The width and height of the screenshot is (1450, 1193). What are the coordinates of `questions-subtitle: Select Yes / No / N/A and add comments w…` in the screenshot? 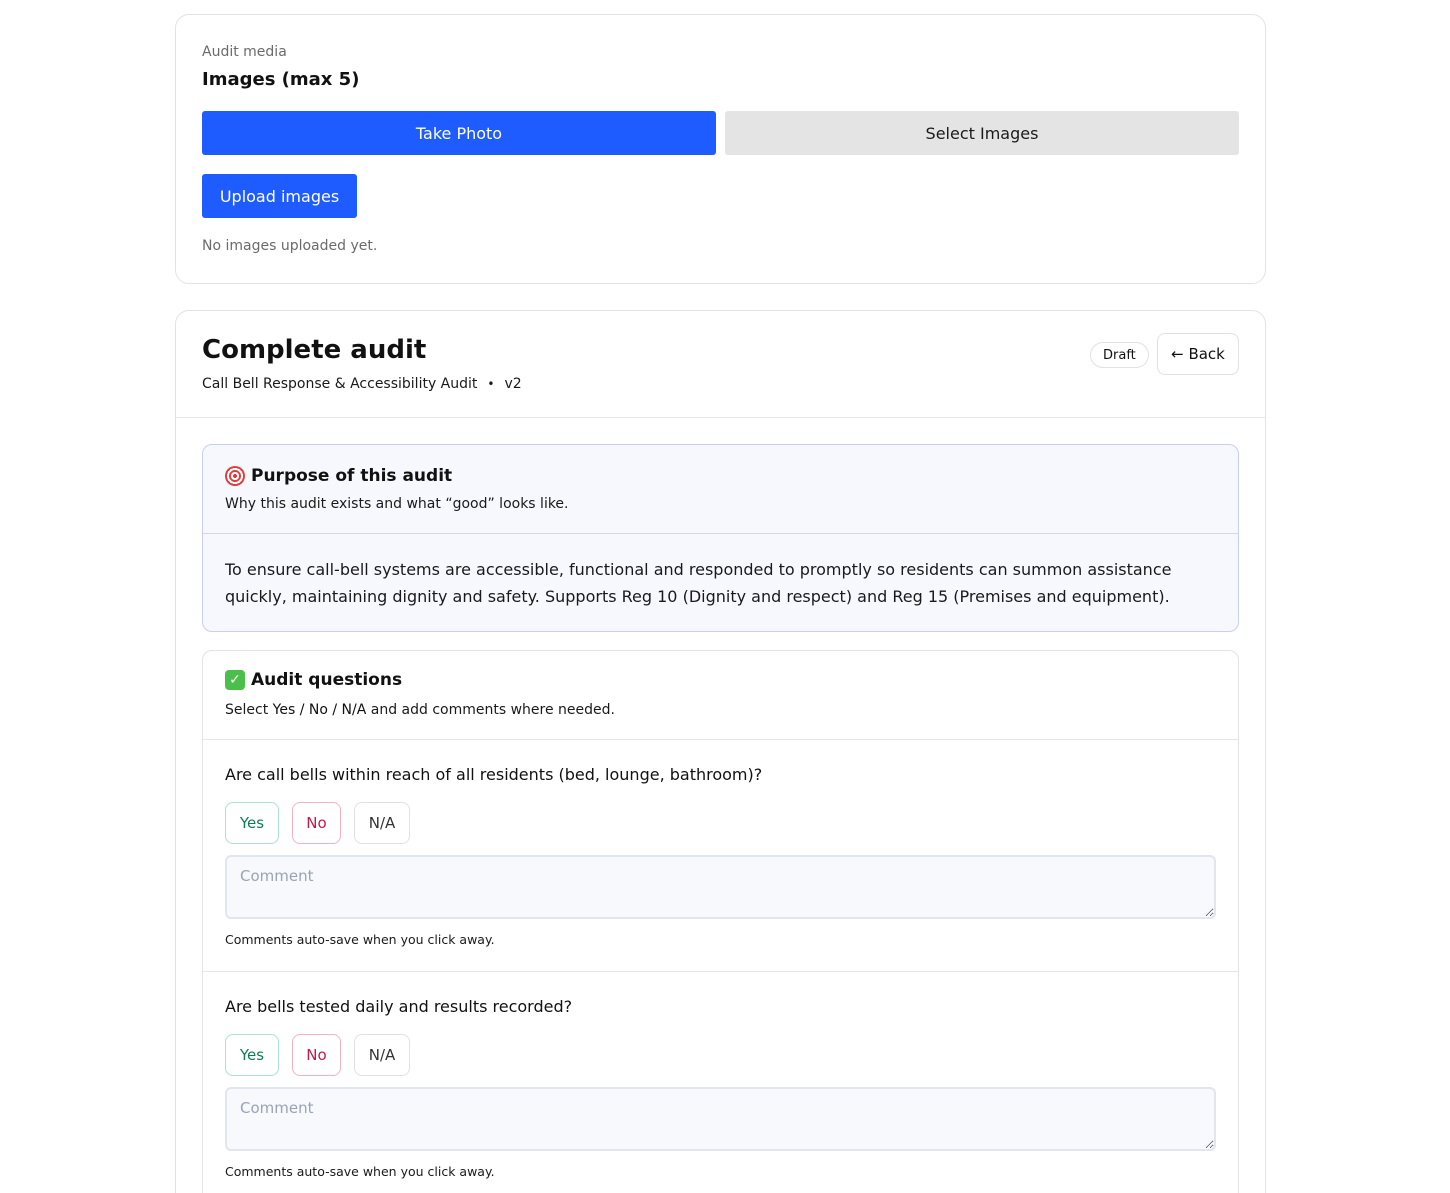 It's located at (420, 710).